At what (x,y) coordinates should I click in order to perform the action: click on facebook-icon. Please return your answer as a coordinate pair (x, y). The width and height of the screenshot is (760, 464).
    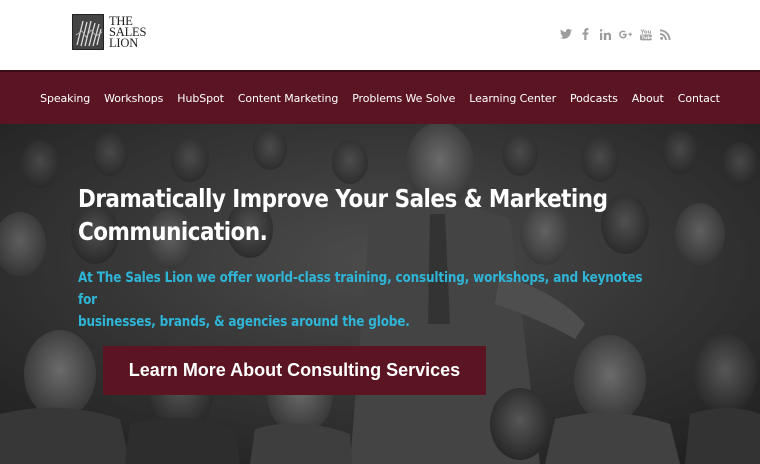
    Looking at the image, I should click on (585, 34).